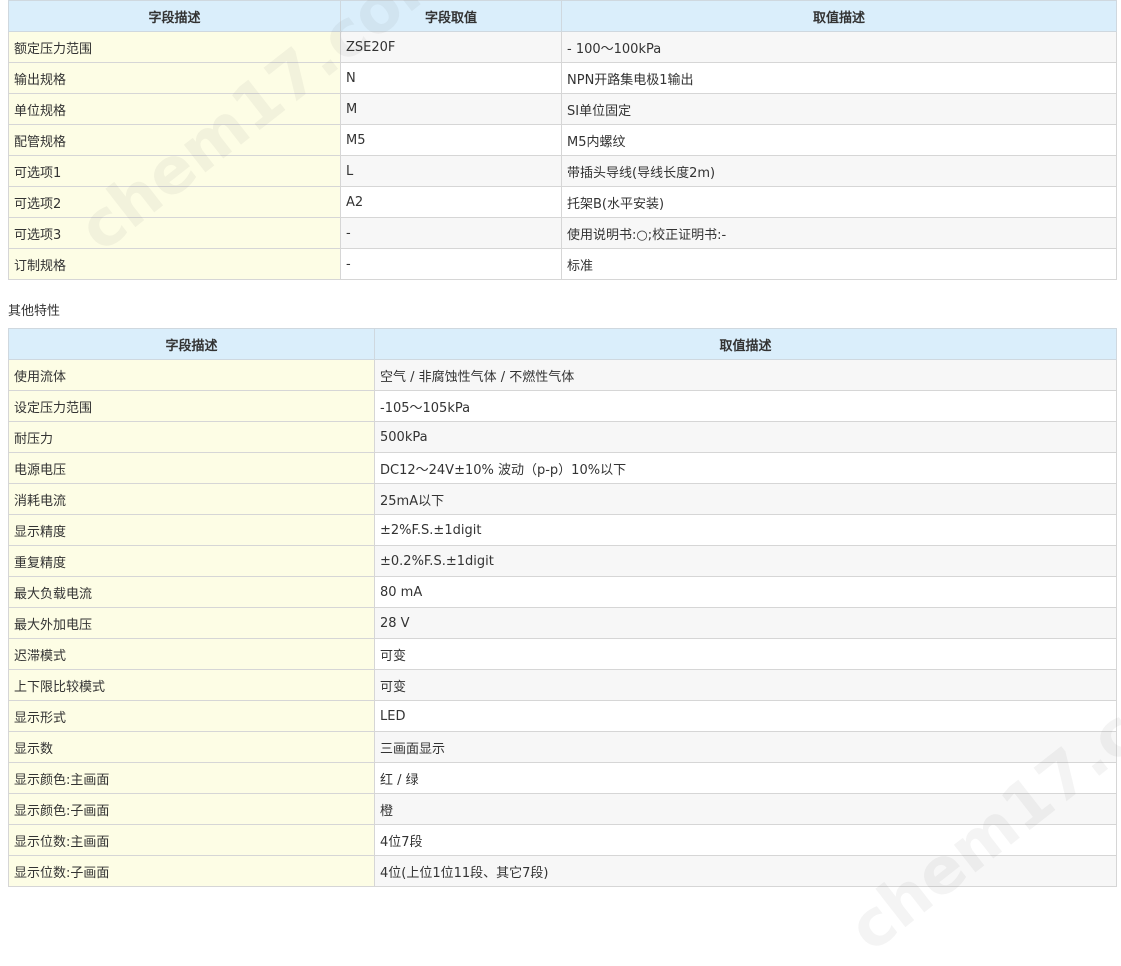 The width and height of the screenshot is (1121, 966). Describe the element at coordinates (451, 202) in the screenshot. I see `row-code: A2` at that location.